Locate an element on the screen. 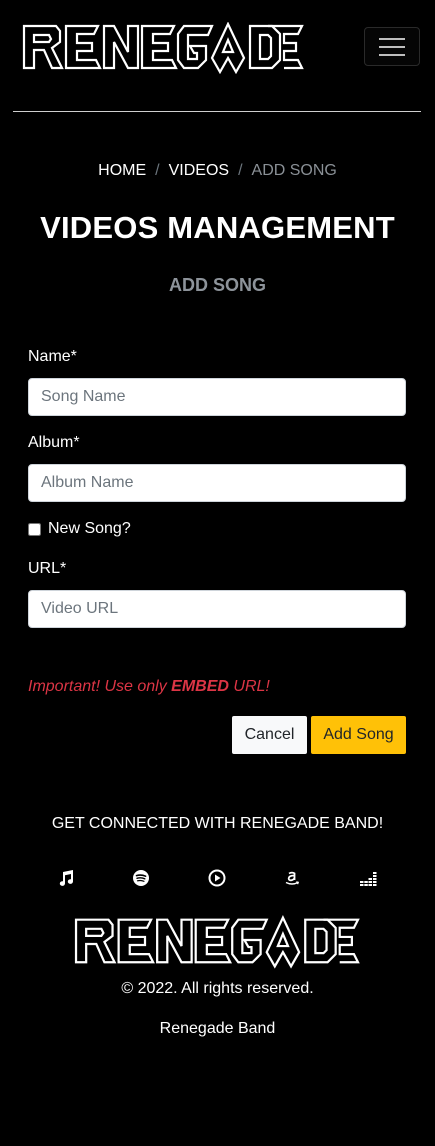 The image size is (435, 1146). navbar-toggle-button is located at coordinates (392, 46).